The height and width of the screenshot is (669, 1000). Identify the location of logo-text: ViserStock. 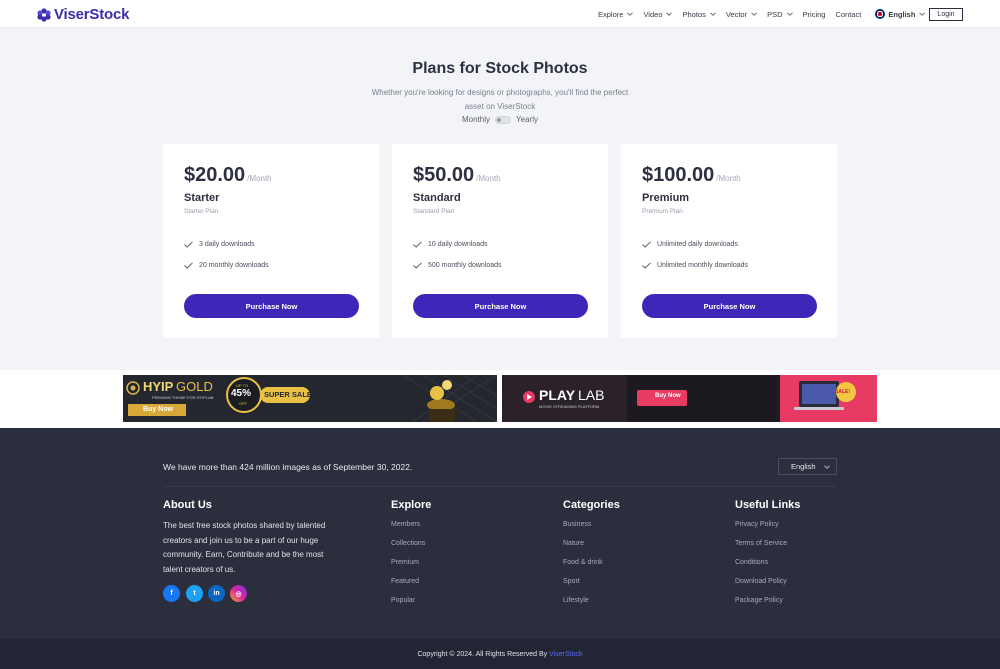
(92, 14).